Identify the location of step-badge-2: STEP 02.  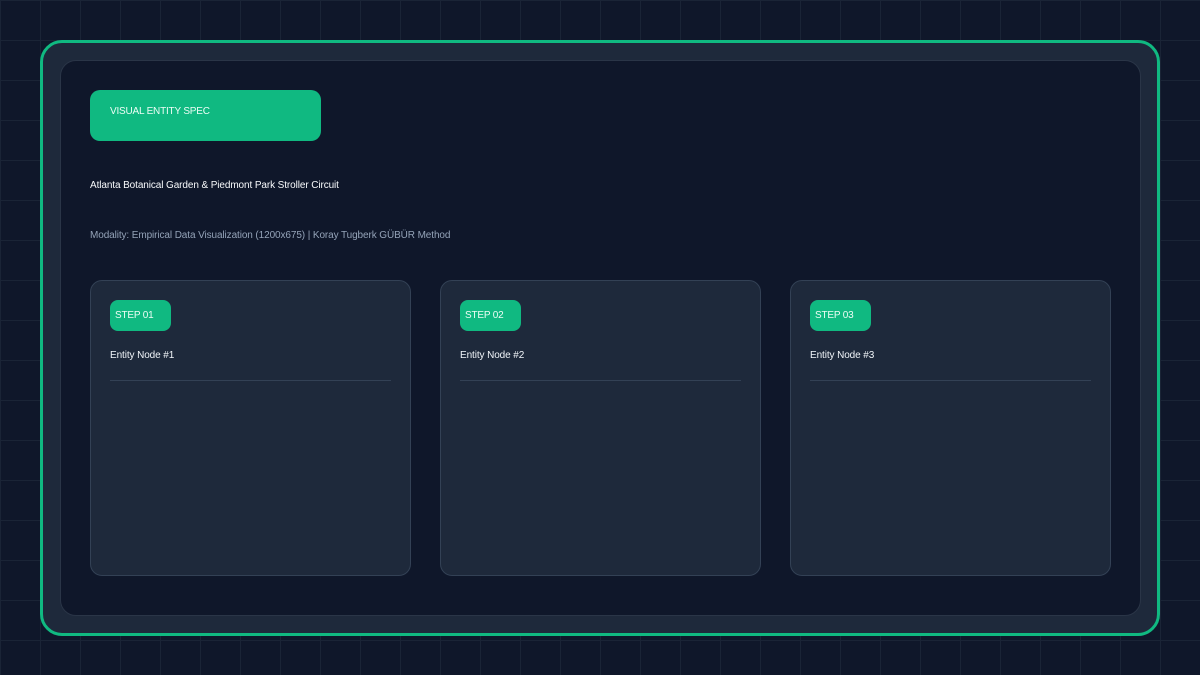
(490, 315).